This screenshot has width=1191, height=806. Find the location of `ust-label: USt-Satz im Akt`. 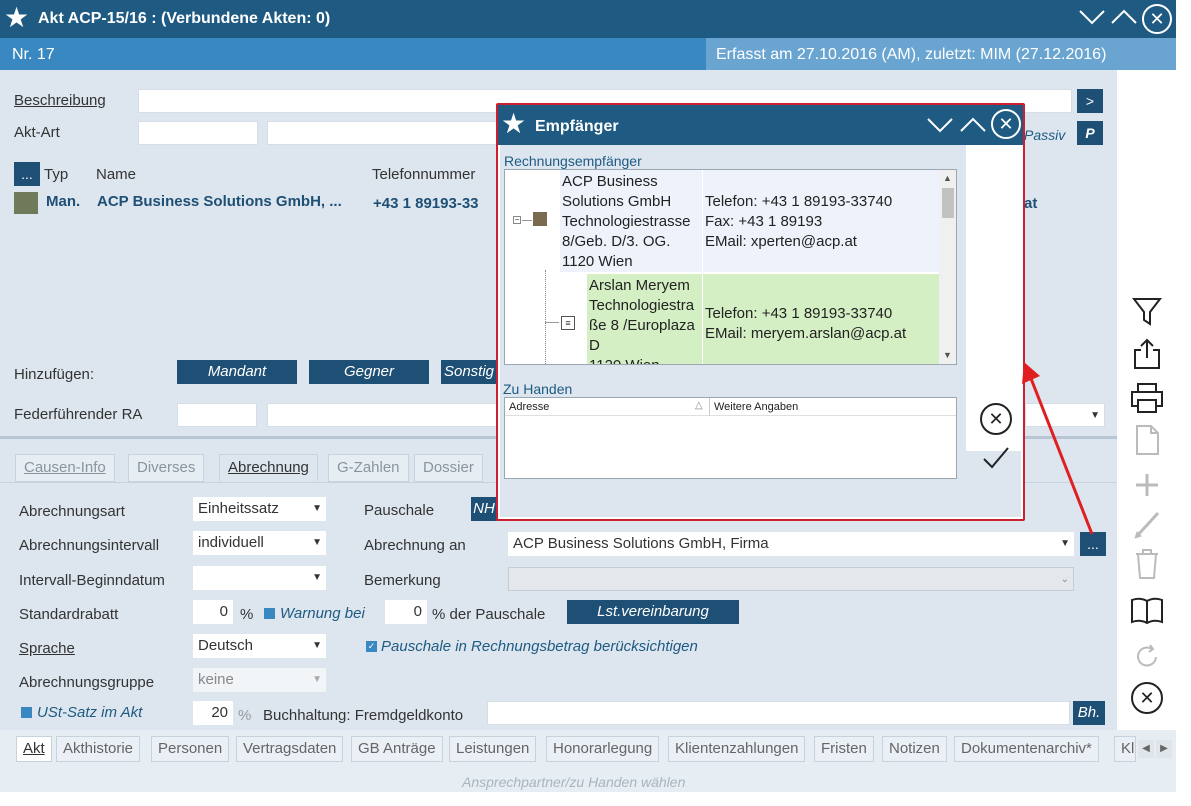

ust-label: USt-Satz im Akt is located at coordinates (90, 712).